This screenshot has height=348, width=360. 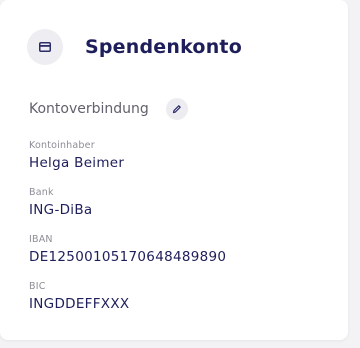 I want to click on field-bank: Bank ING-DiBa, so click(x=127, y=210).